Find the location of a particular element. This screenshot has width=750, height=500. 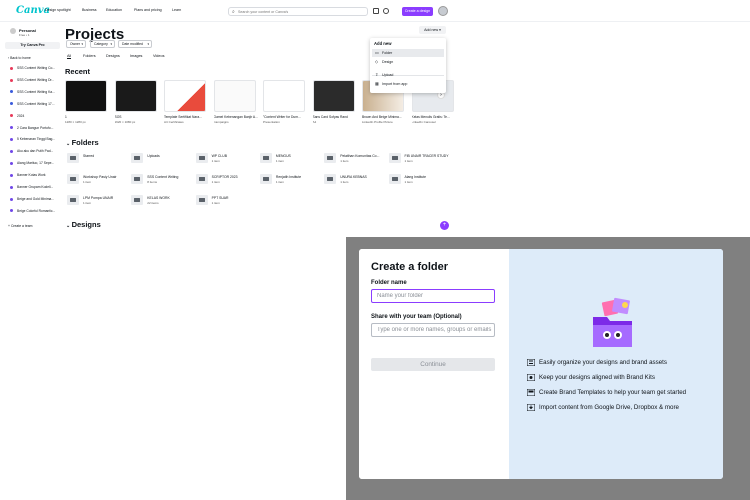

sidebar-item: Banner Kotas Work is located at coordinates (34, 175).